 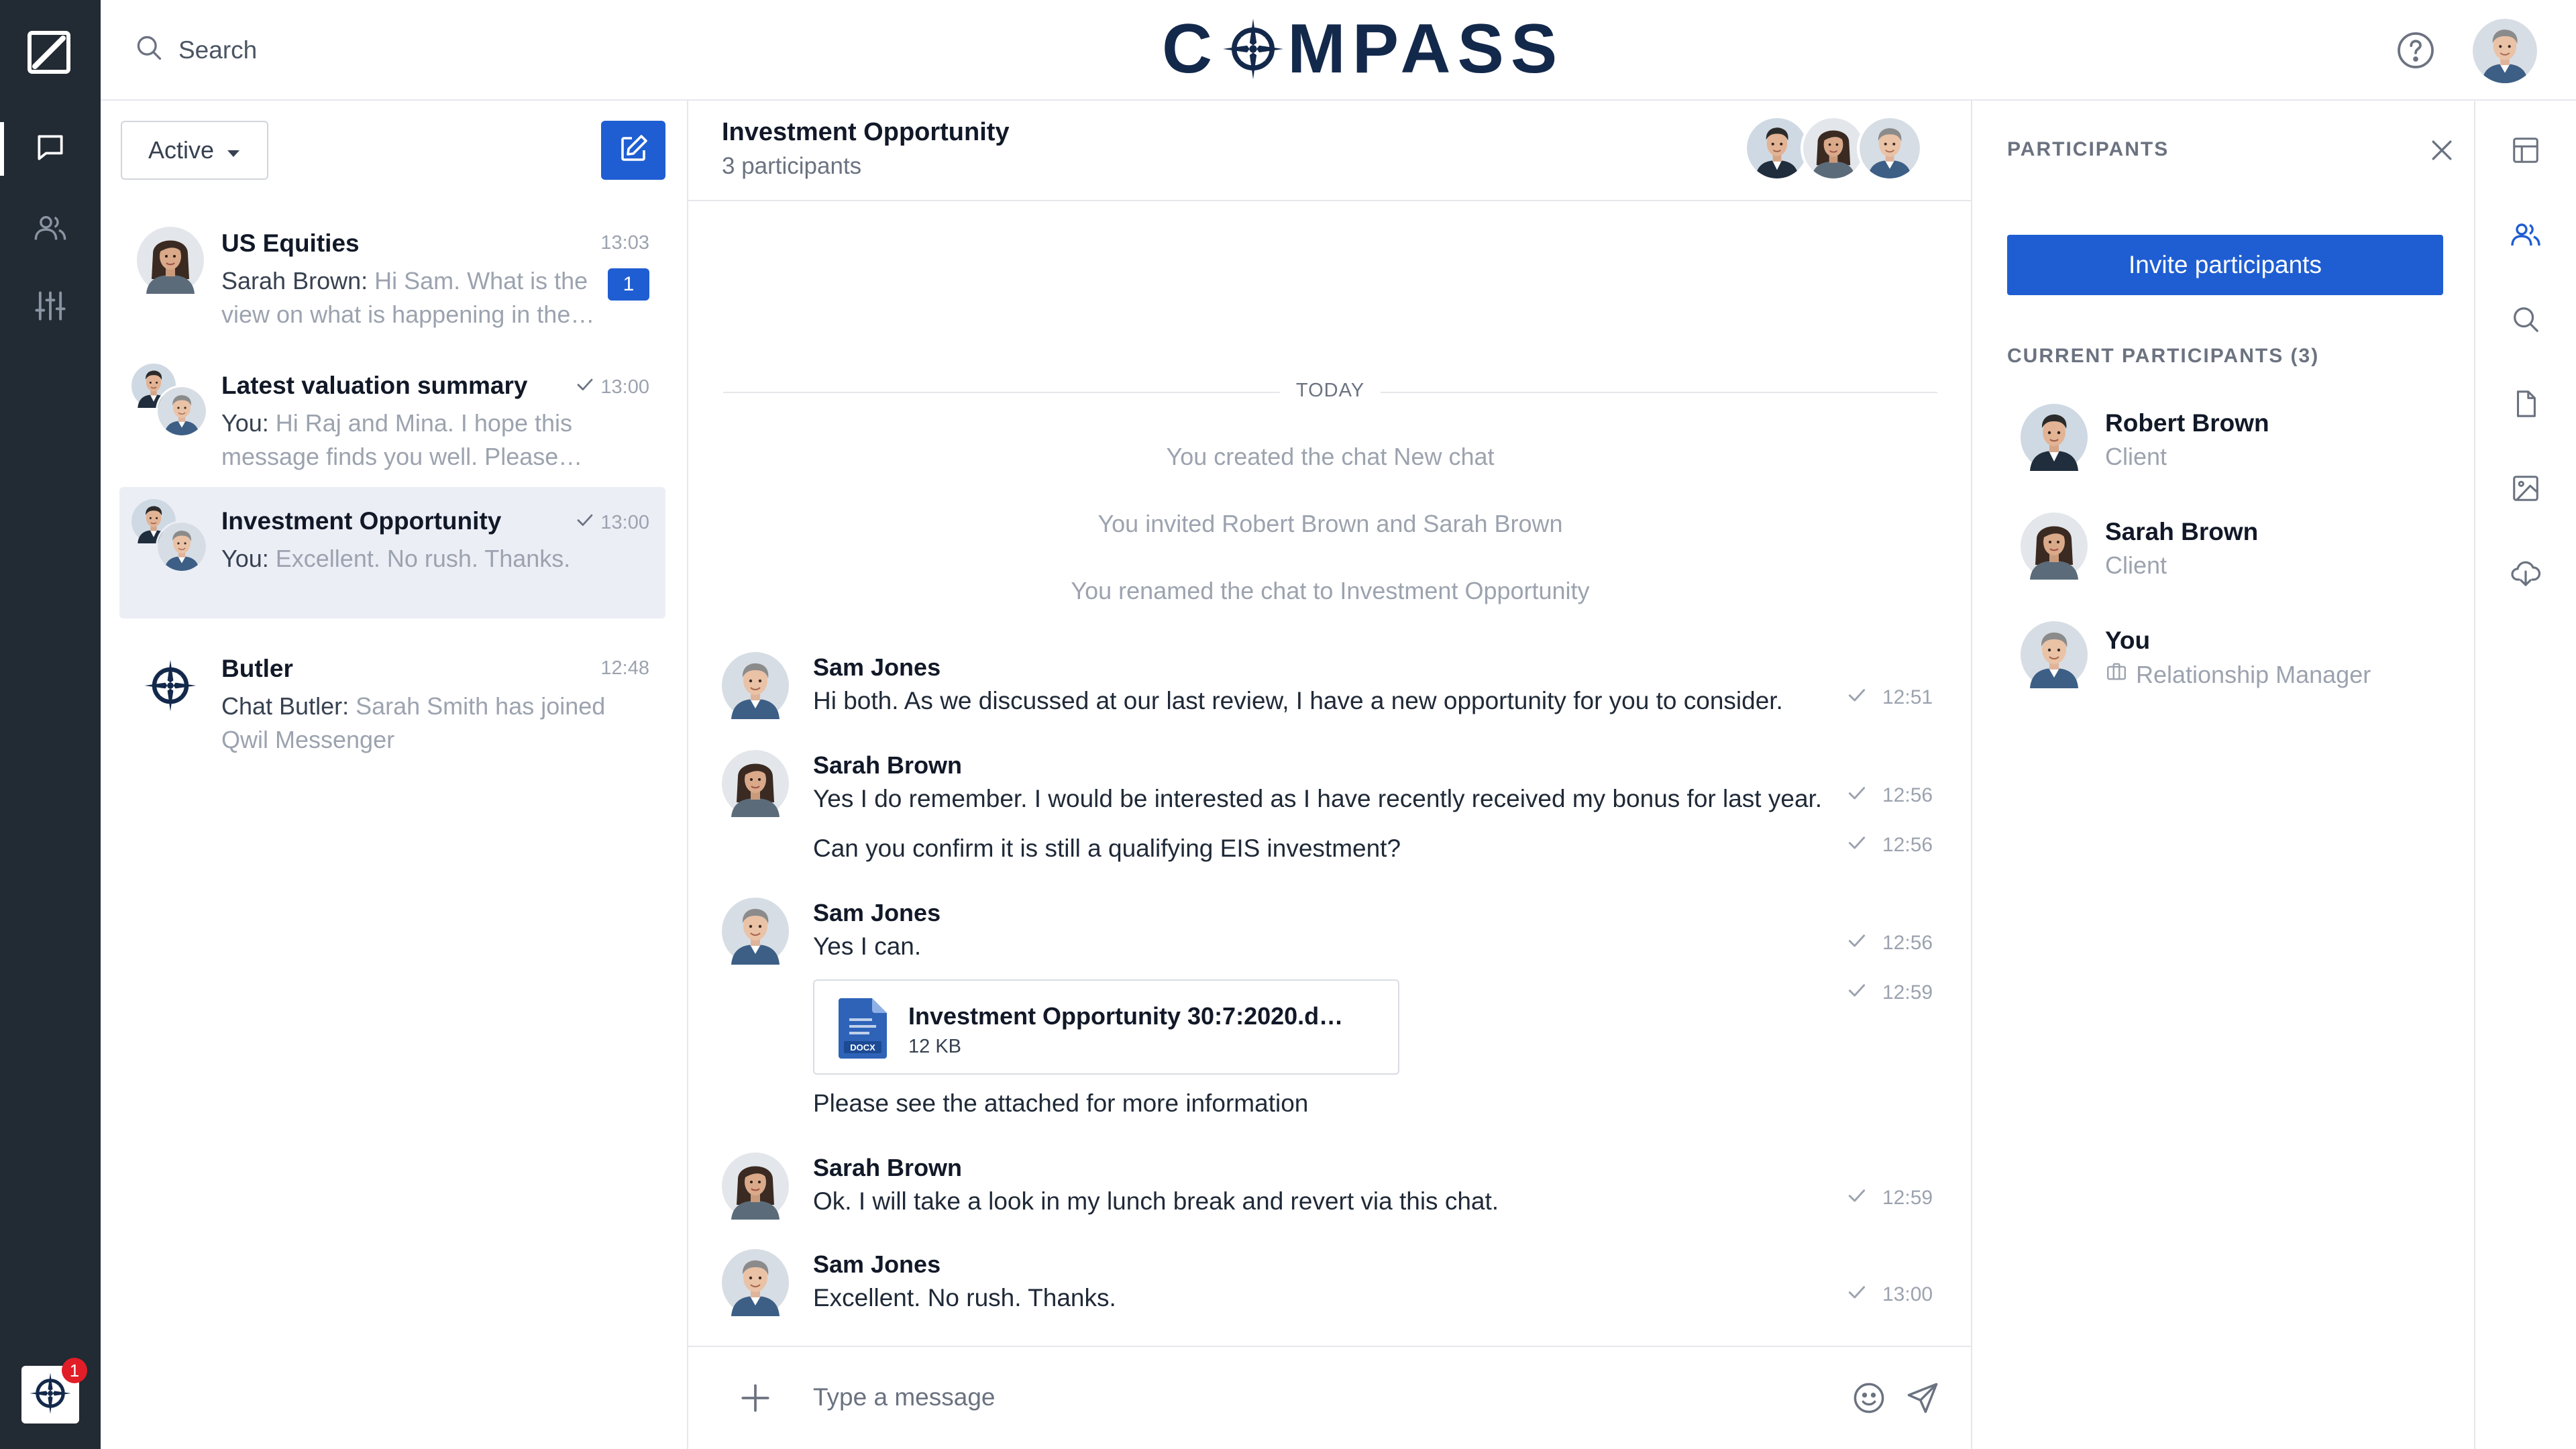 What do you see at coordinates (633, 150) in the screenshot?
I see `new-chat-button` at bounding box center [633, 150].